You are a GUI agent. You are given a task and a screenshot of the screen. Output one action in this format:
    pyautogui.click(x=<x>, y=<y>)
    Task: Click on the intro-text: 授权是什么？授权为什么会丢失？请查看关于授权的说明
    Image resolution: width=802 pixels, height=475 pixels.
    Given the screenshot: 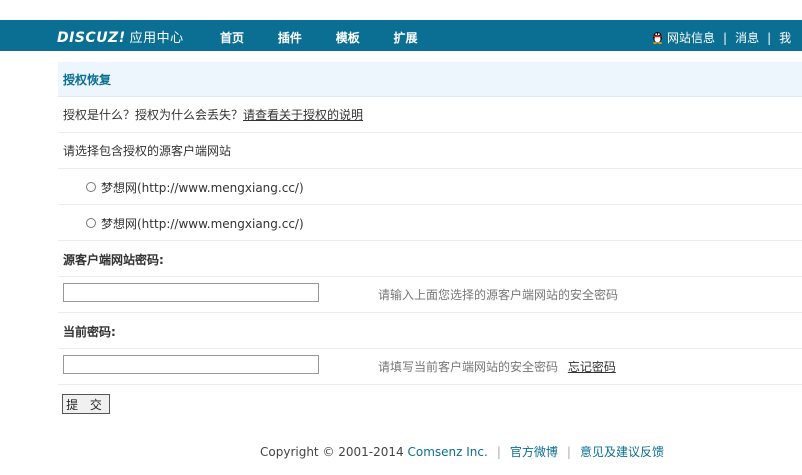 What is the action you would take?
    pyautogui.click(x=213, y=114)
    